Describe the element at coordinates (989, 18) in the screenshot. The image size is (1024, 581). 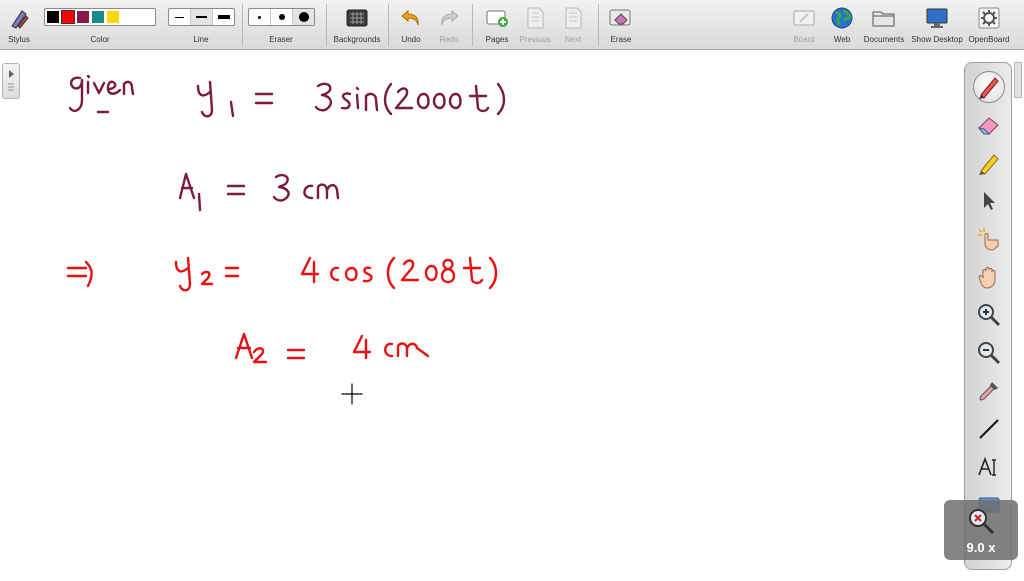
I see `gear-icon` at that location.